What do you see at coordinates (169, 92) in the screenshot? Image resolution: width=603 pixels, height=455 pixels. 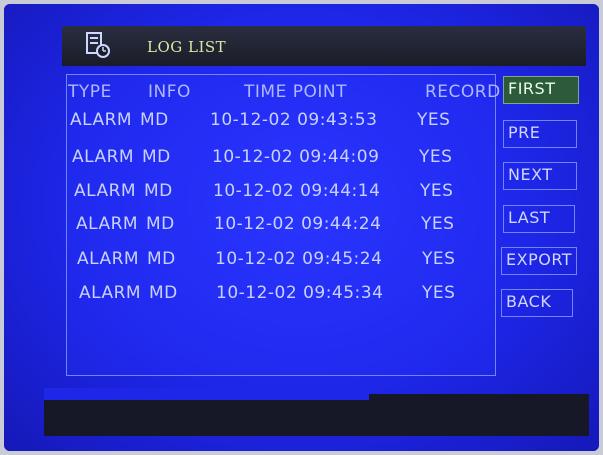 I see `header-info: INFO` at bounding box center [169, 92].